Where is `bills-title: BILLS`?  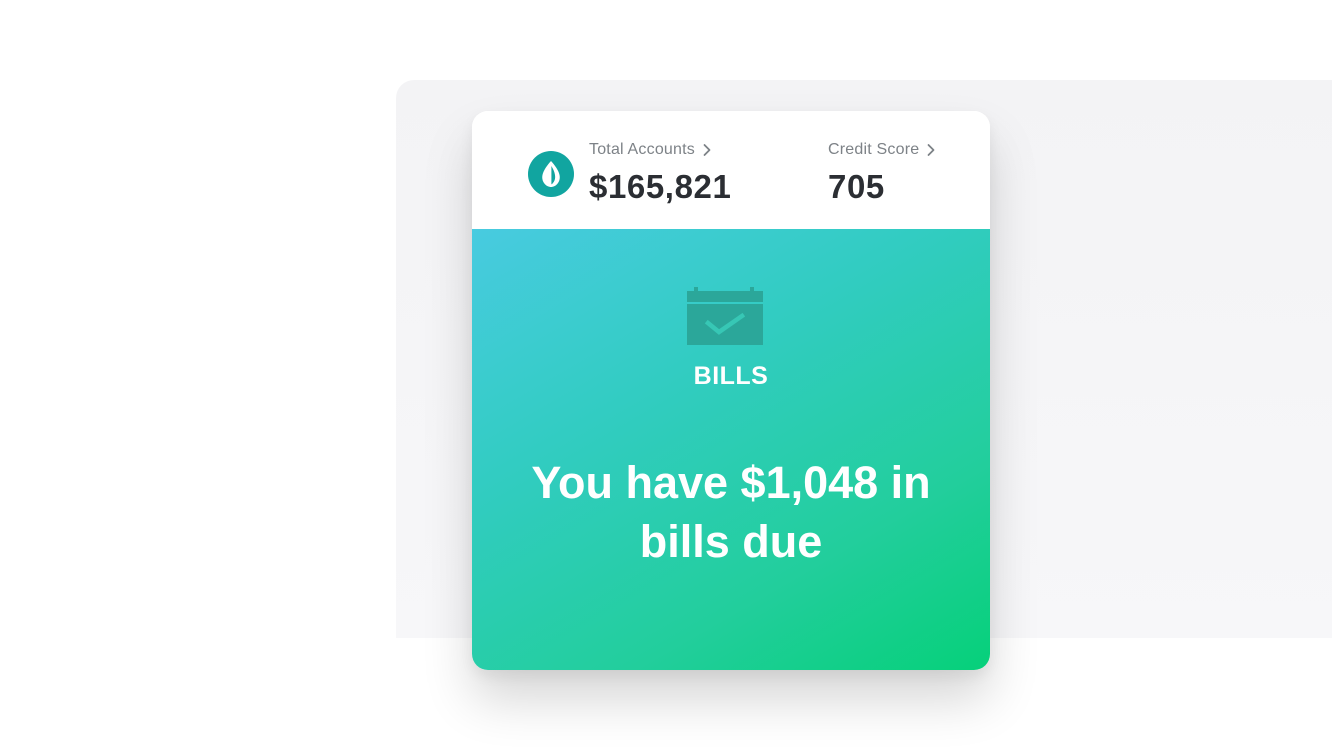 bills-title: BILLS is located at coordinates (731, 376).